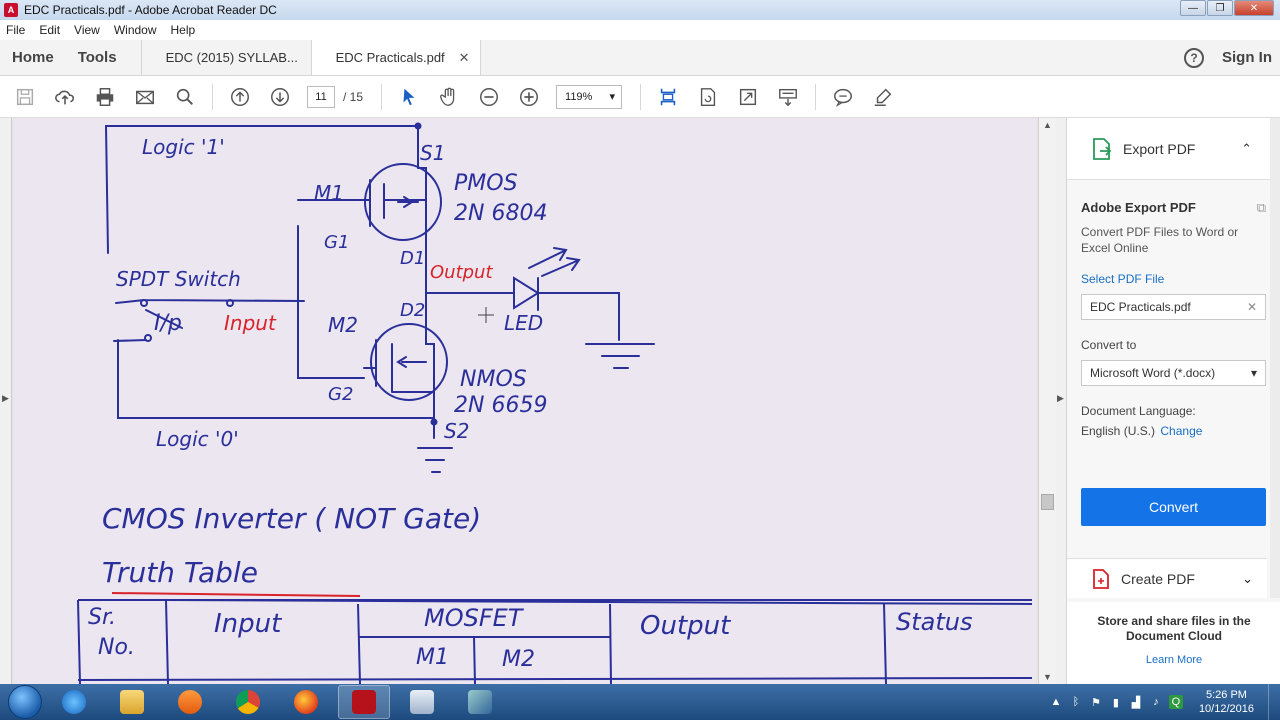 Image resolution: width=1280 pixels, height=720 pixels. I want to click on learn-more-link: Learn More, so click(1173, 660).